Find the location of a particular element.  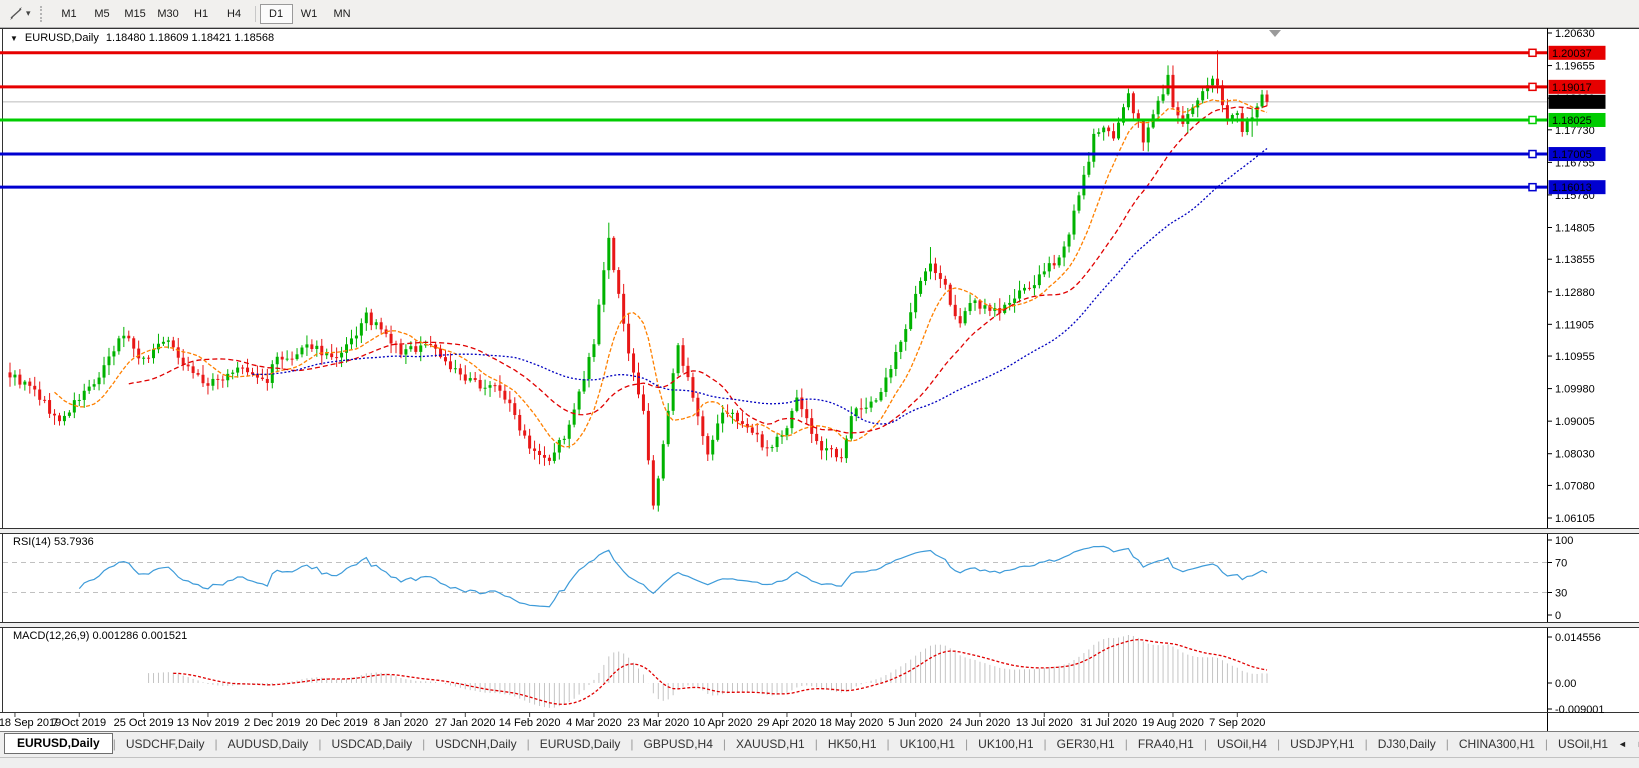

tab-USDCHF-Daily: USDCHF,Daily is located at coordinates (165, 744).